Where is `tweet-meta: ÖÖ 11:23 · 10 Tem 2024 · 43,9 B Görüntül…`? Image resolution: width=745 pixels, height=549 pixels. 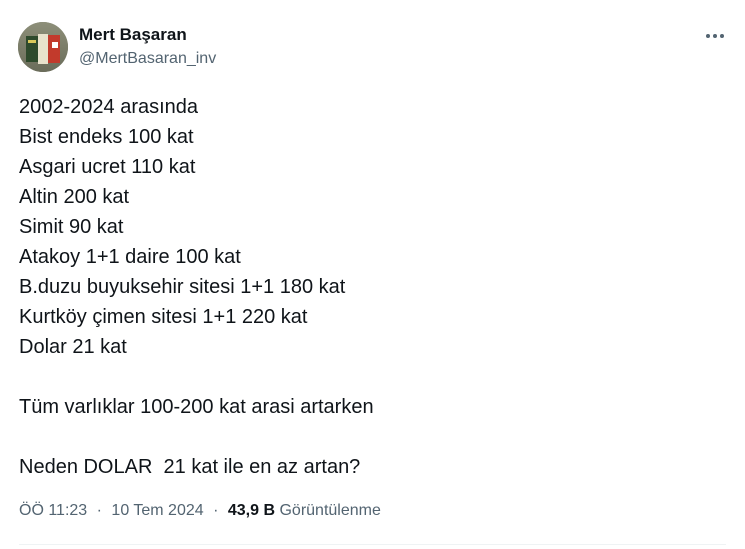
tweet-meta: ÖÖ 11:23 · 10 Tem 2024 · 43,9 B Görüntül… is located at coordinates (200, 511).